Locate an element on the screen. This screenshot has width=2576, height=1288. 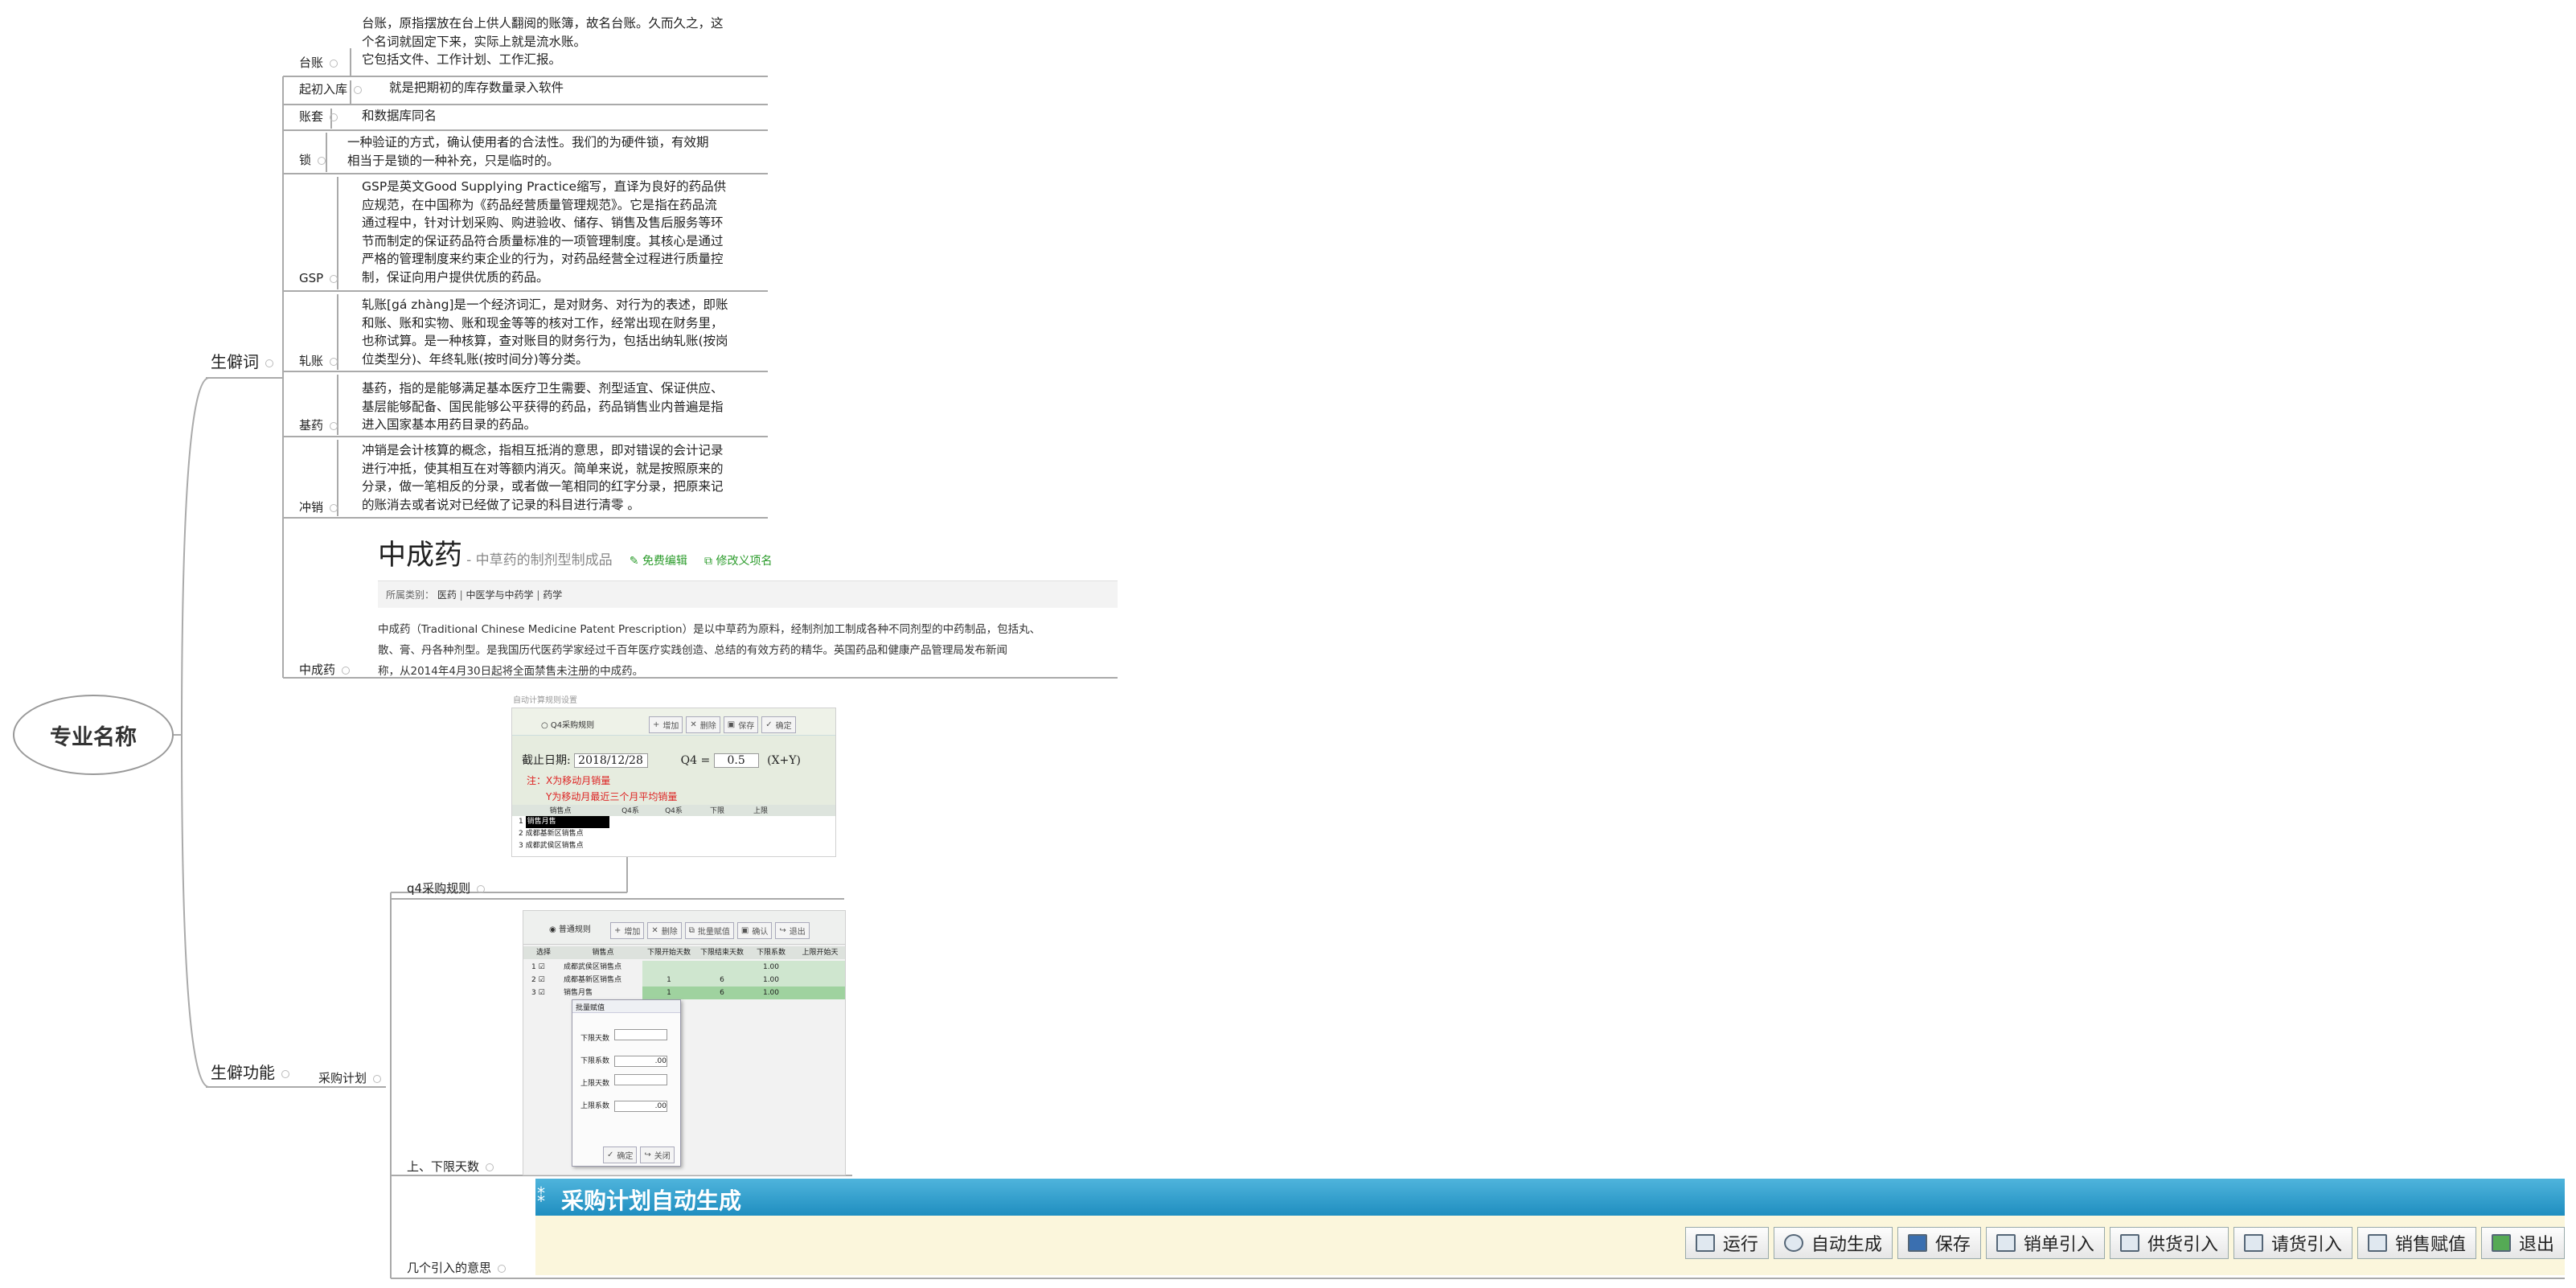
dialog-field: 上限天数 is located at coordinates (623, 1084).